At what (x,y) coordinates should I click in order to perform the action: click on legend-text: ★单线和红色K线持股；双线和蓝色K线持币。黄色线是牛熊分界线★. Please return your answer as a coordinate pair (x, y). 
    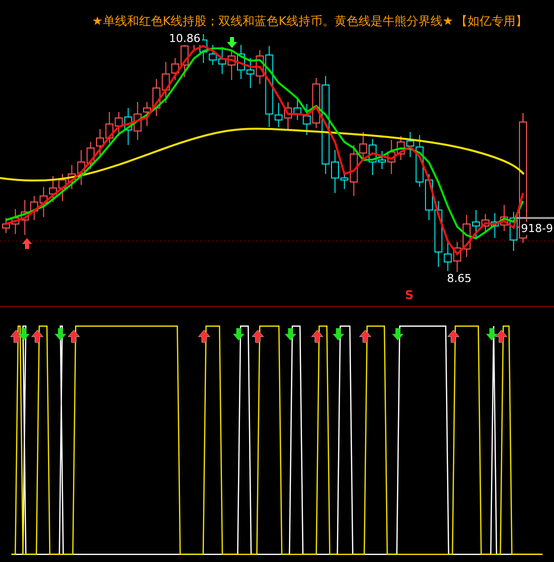
    Looking at the image, I should click on (273, 21).